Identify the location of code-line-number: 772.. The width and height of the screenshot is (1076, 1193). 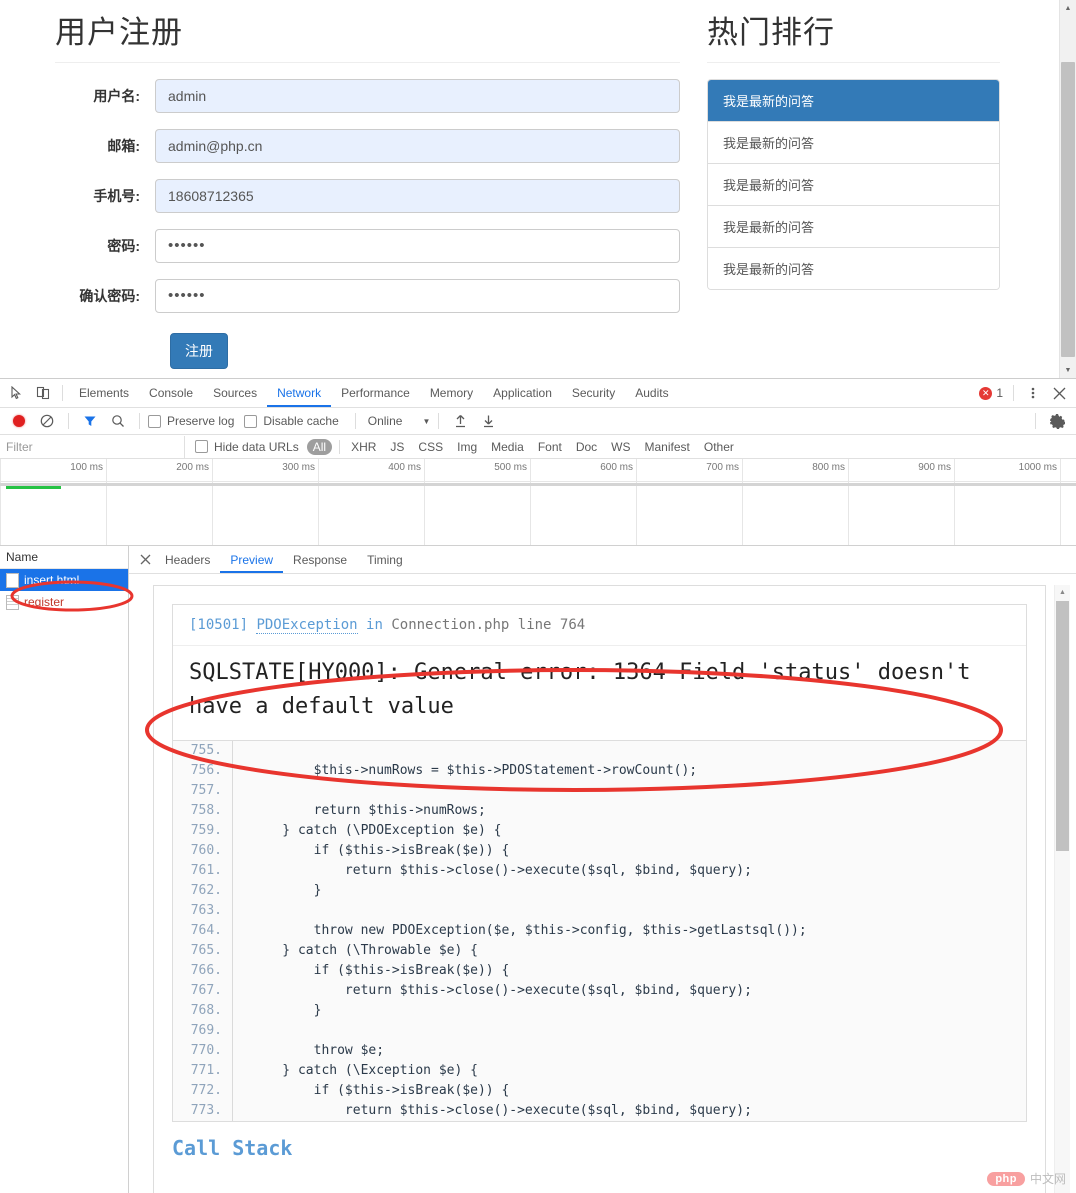
(203, 1091).